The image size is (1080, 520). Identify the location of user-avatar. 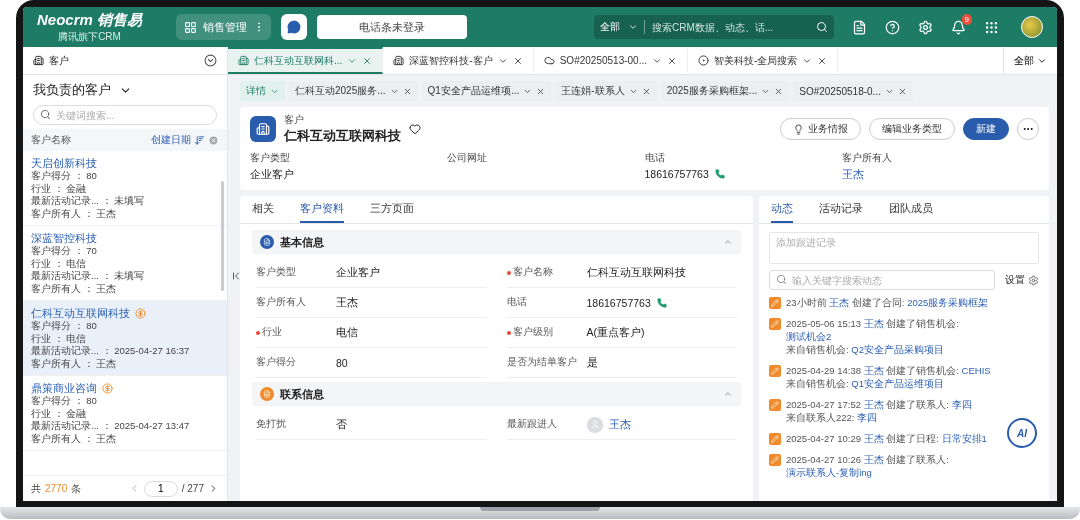
(1032, 27).